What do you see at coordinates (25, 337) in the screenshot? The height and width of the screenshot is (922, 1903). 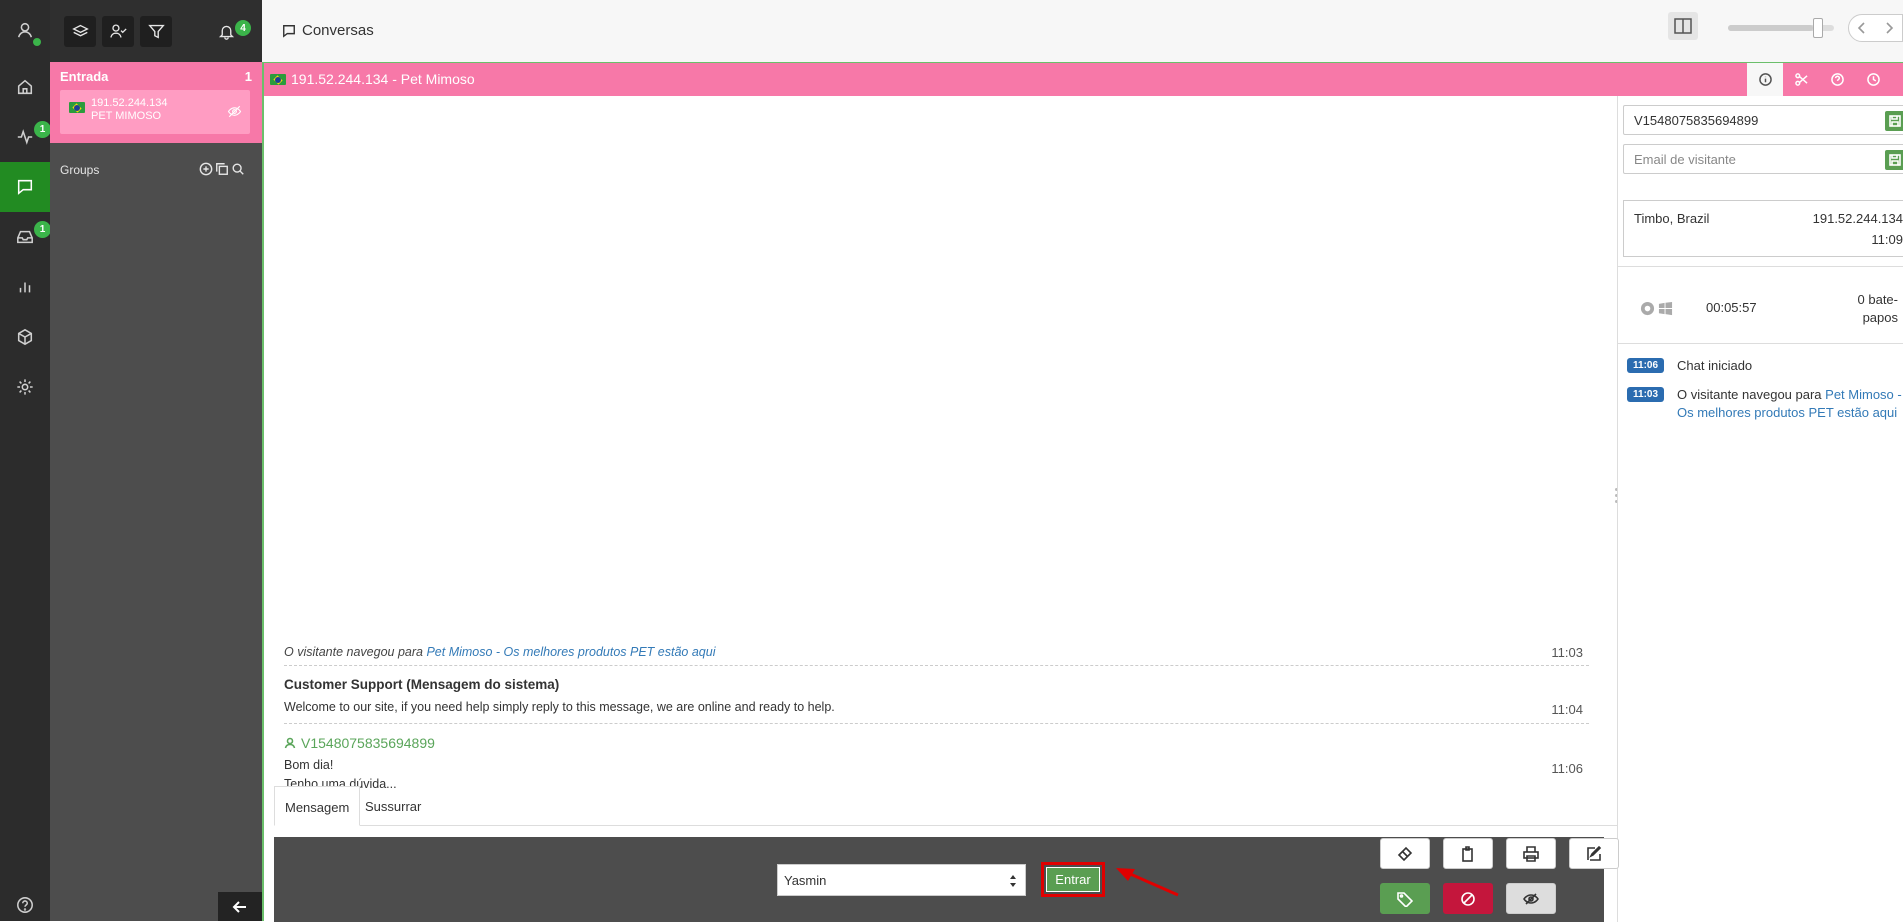 I see `rail-modules` at bounding box center [25, 337].